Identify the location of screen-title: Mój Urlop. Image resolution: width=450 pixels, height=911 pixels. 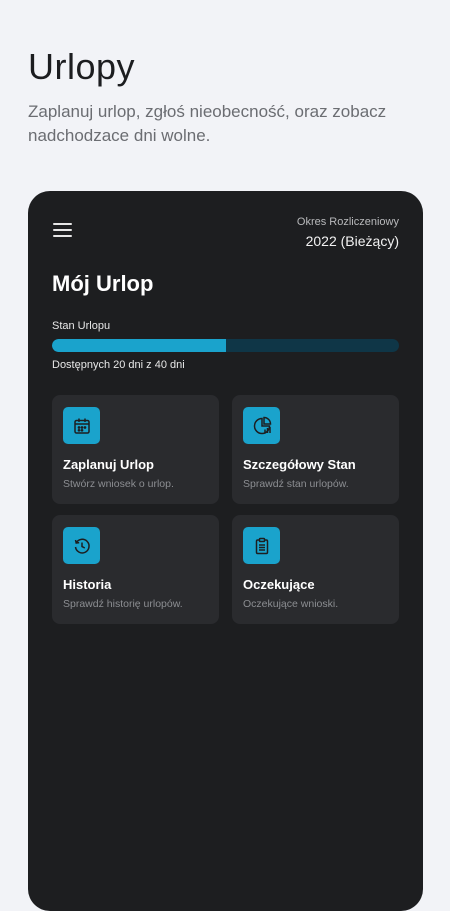
(103, 283).